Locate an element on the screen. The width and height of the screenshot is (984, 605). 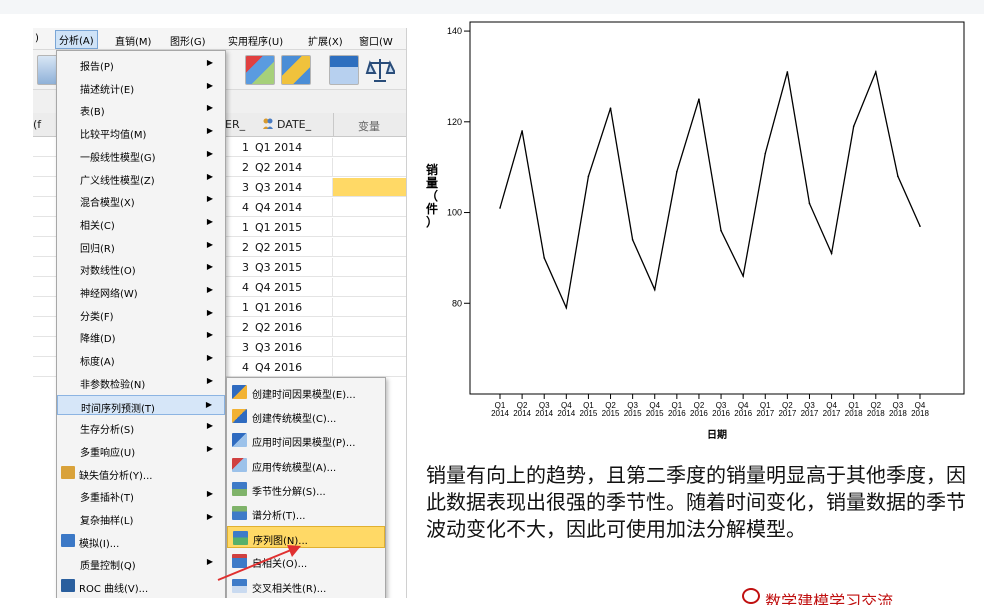
menu-utilities: 实用程序(U) is located at coordinates (255, 40).